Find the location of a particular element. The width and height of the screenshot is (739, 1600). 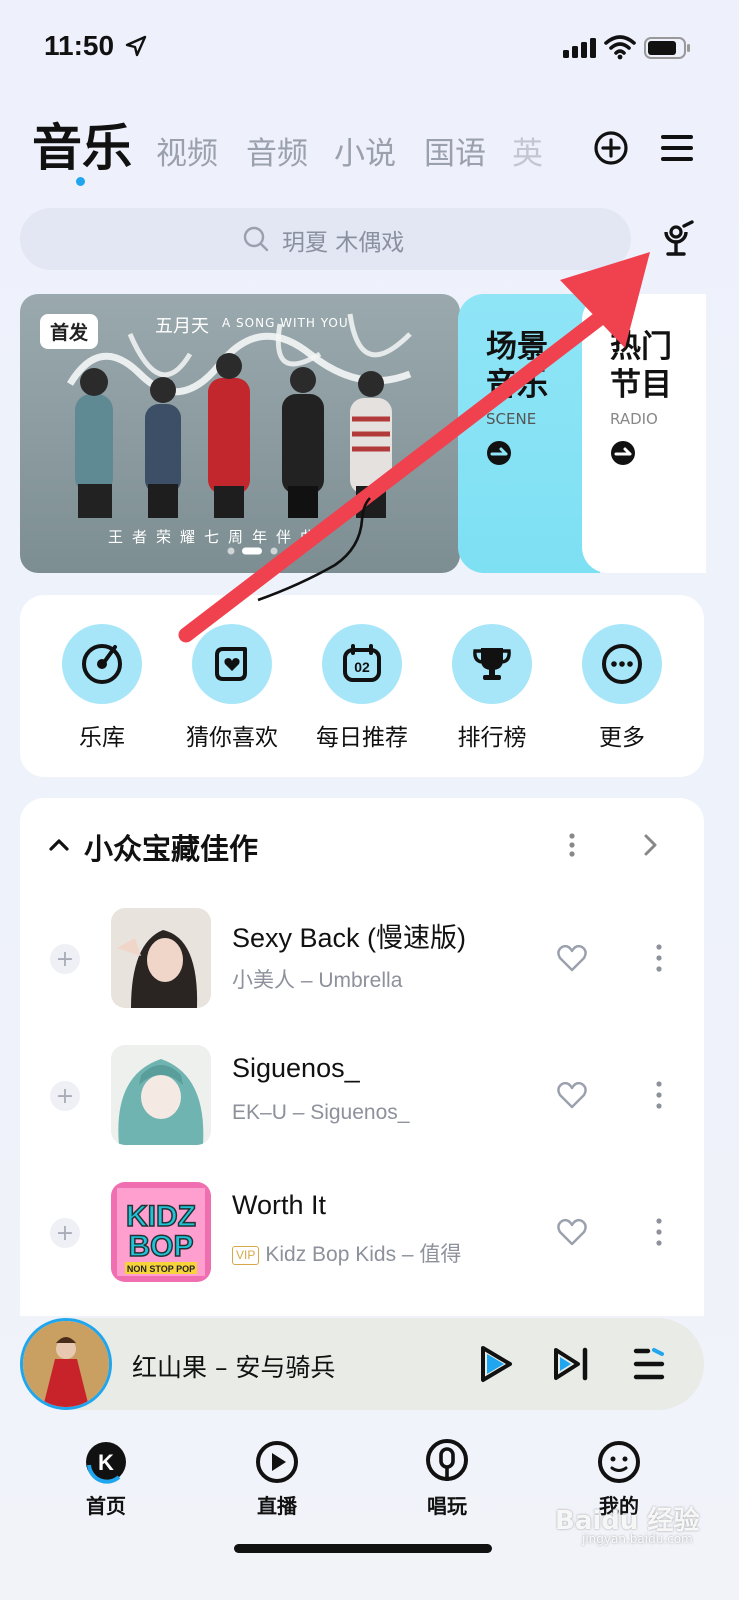

daily-recommend-label: 每日推荐 is located at coordinates (362, 738).